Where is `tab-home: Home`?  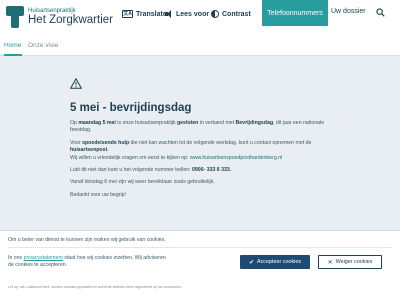 tab-home: Home is located at coordinates (12, 45).